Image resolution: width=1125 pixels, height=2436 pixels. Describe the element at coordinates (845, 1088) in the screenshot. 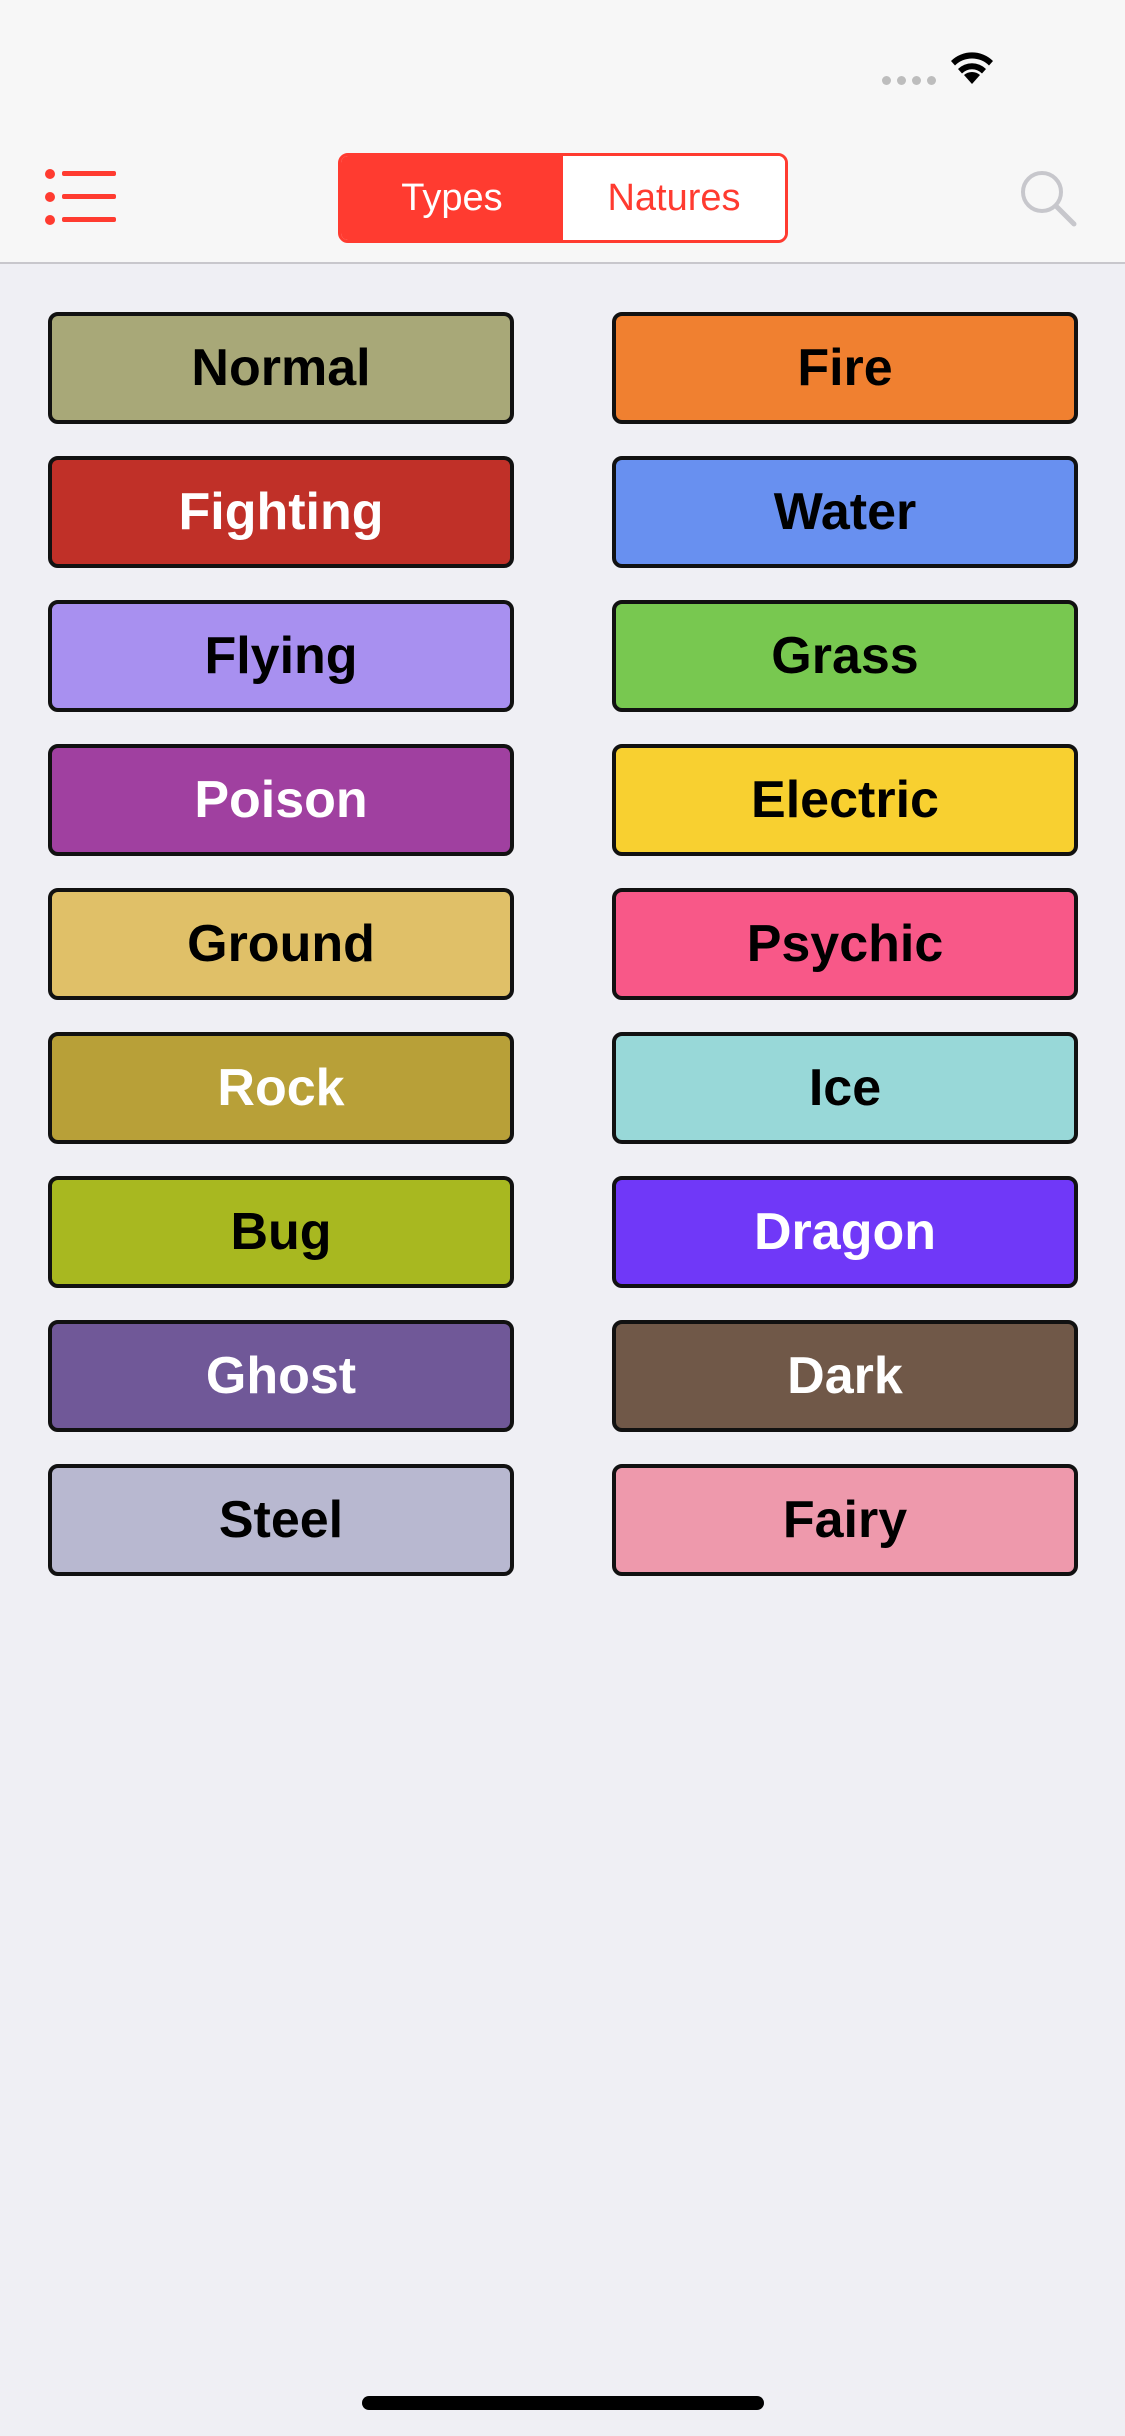

I see `type-button-ice: Ice` at that location.